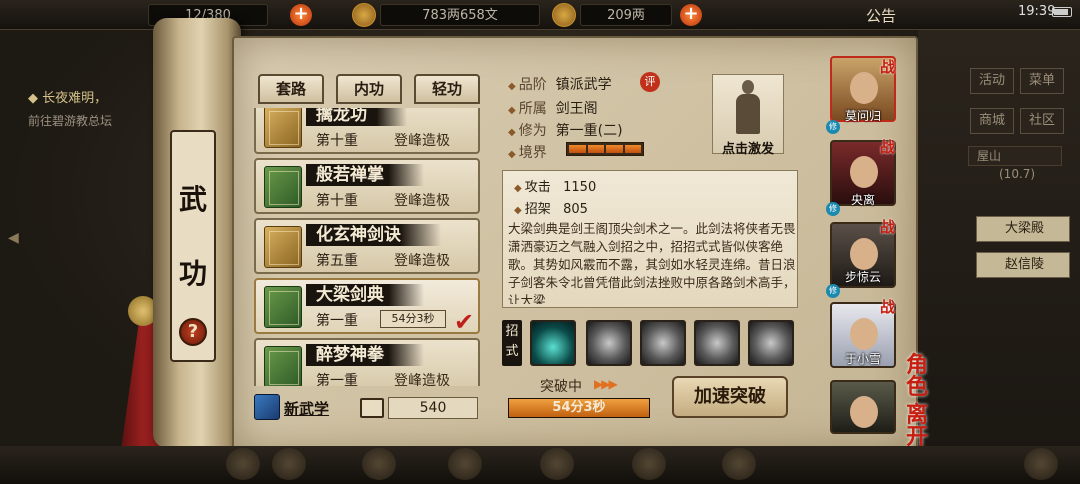  I want to click on list-item-selected: 大梁剑典 第一重 54分3秒, so click(367, 306).